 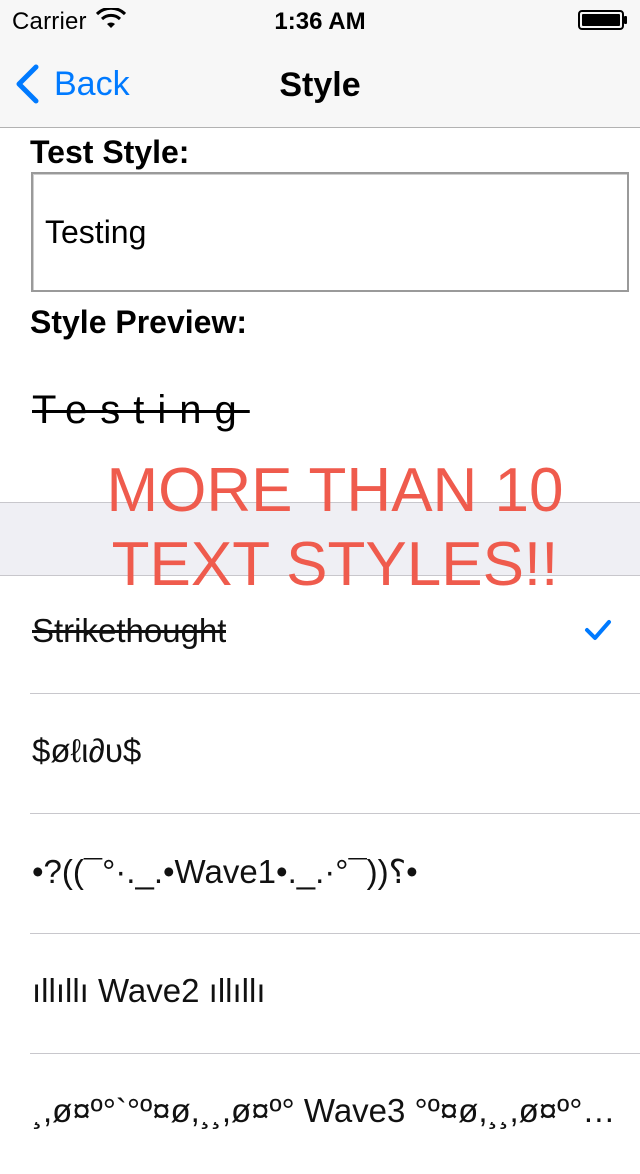 What do you see at coordinates (330, 232) in the screenshot?
I see `test-style-input` at bounding box center [330, 232].